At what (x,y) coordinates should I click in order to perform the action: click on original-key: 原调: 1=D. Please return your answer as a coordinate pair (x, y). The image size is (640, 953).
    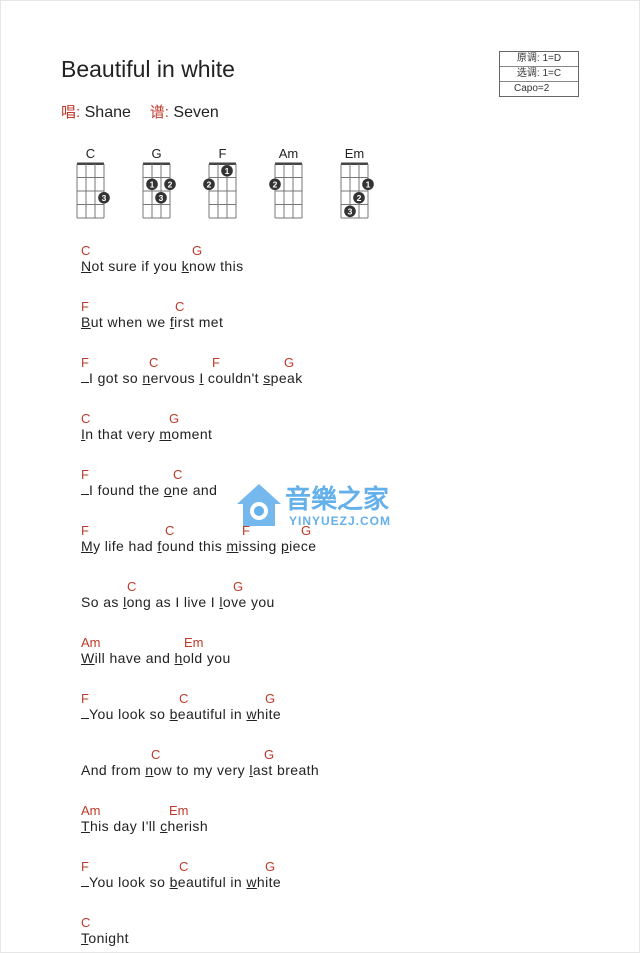
    Looking at the image, I should click on (539, 59).